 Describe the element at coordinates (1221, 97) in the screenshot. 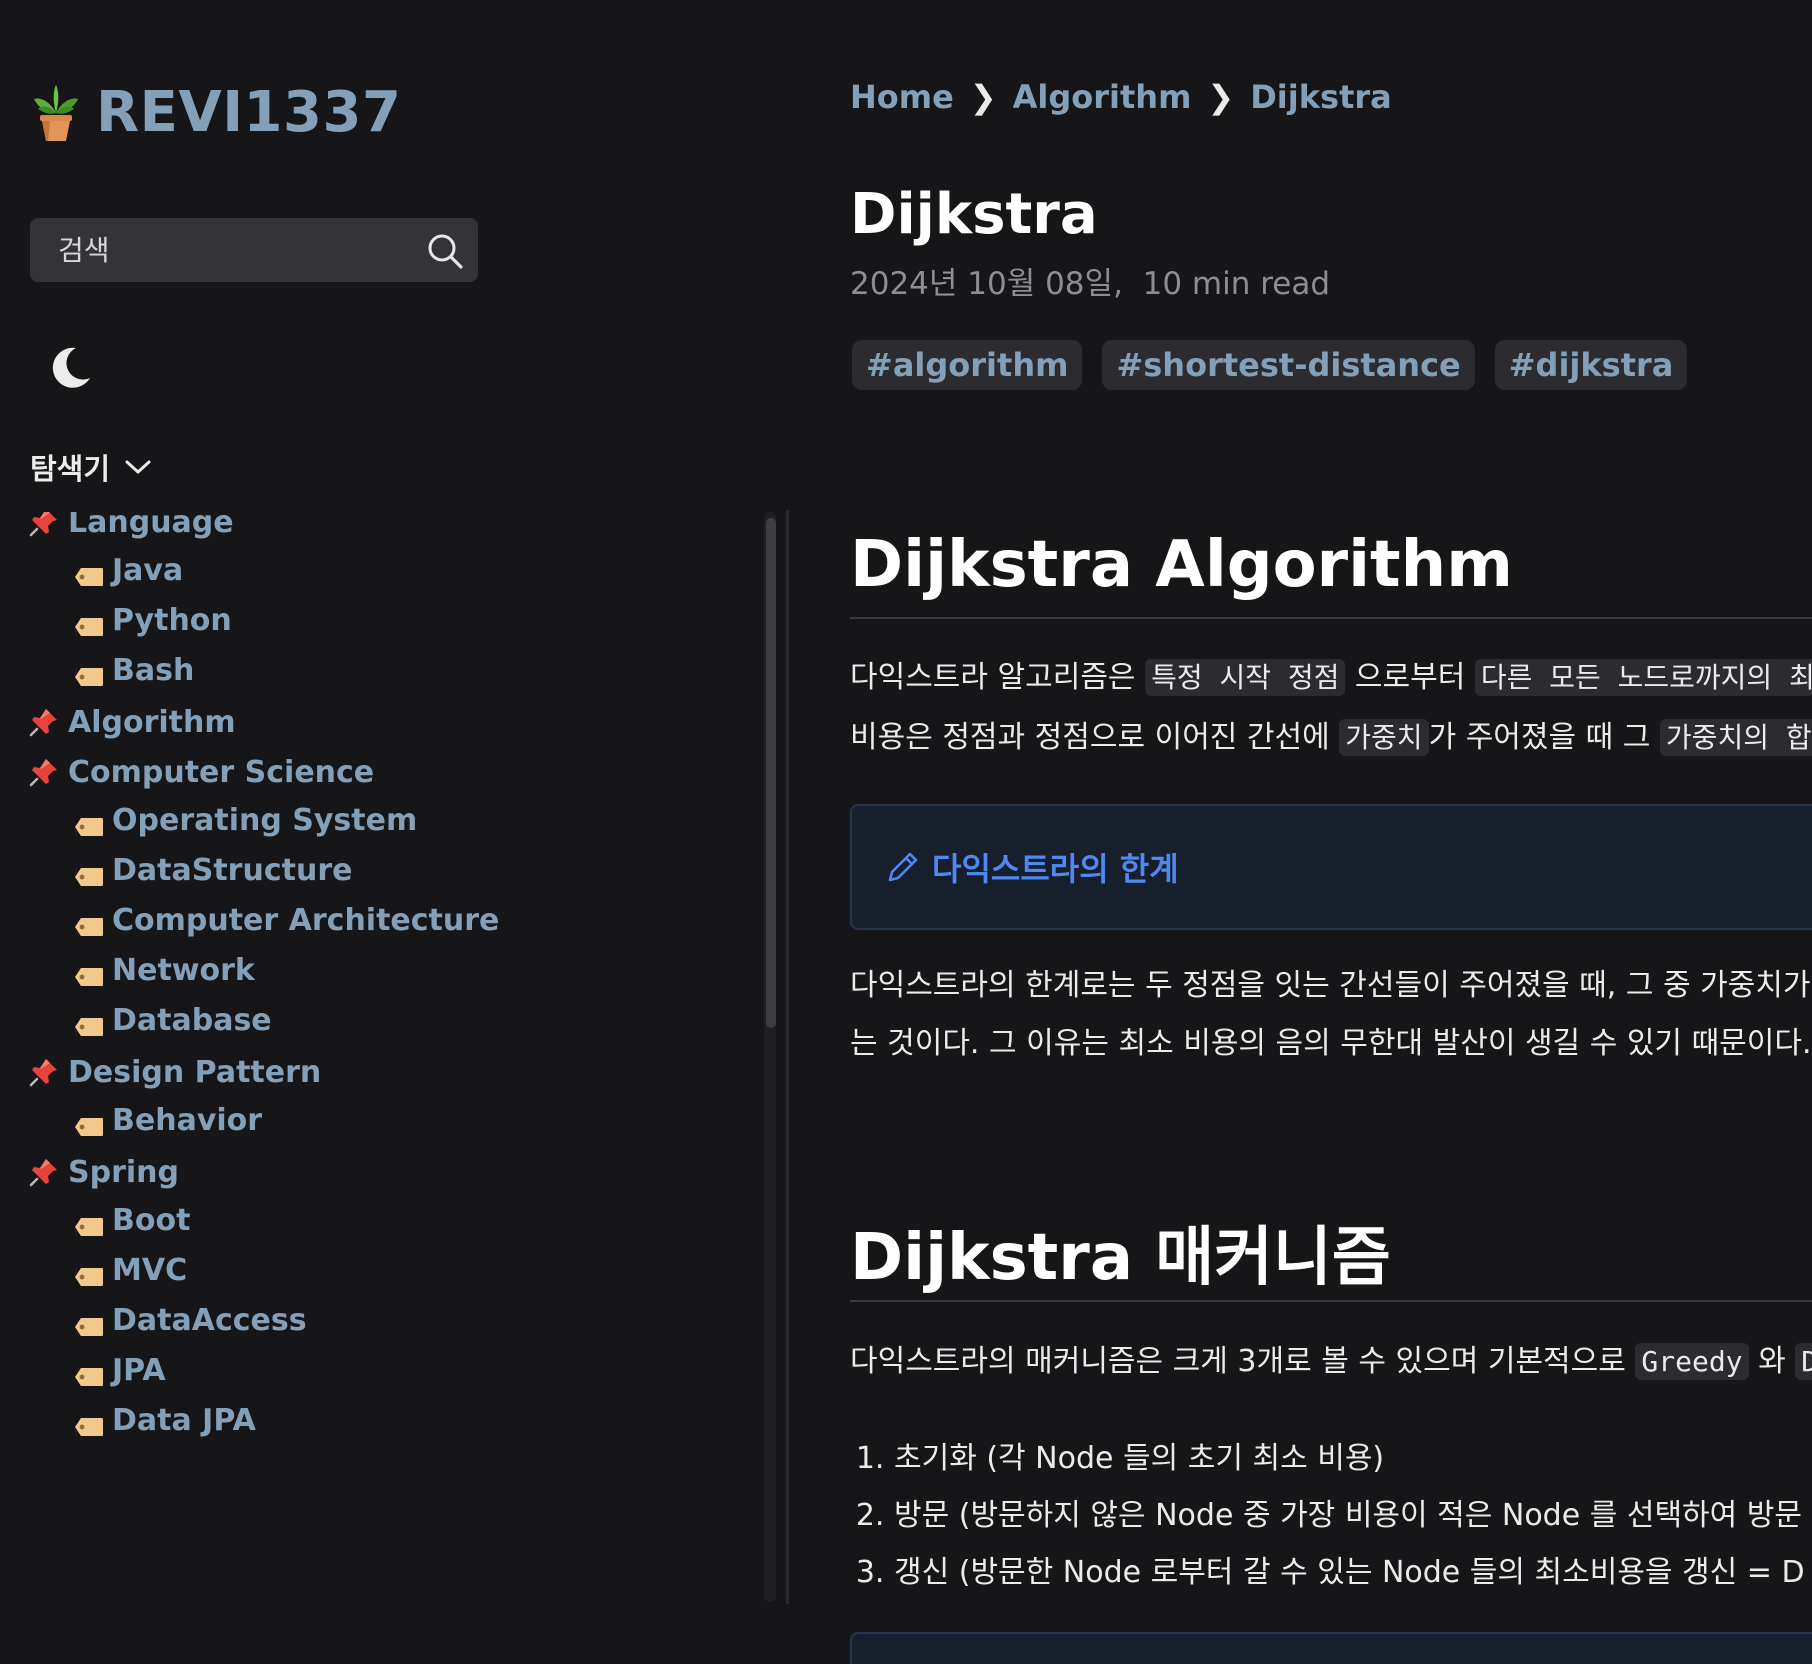

I see `chevron-right-icon: ❯` at that location.